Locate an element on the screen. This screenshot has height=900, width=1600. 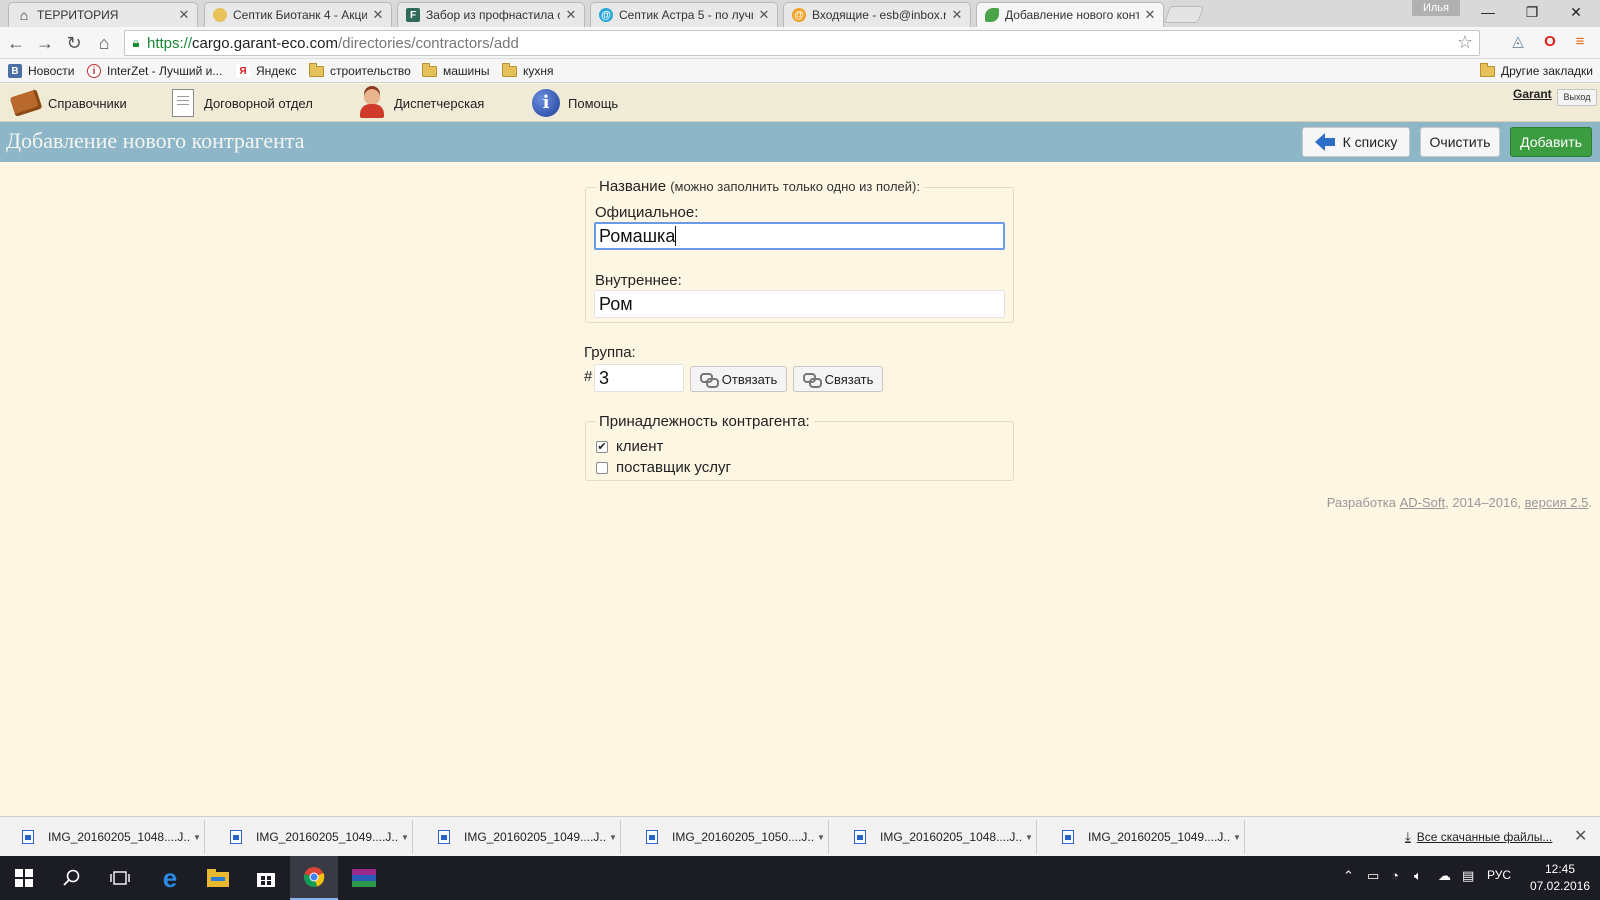
search-icon is located at coordinates (72, 878).